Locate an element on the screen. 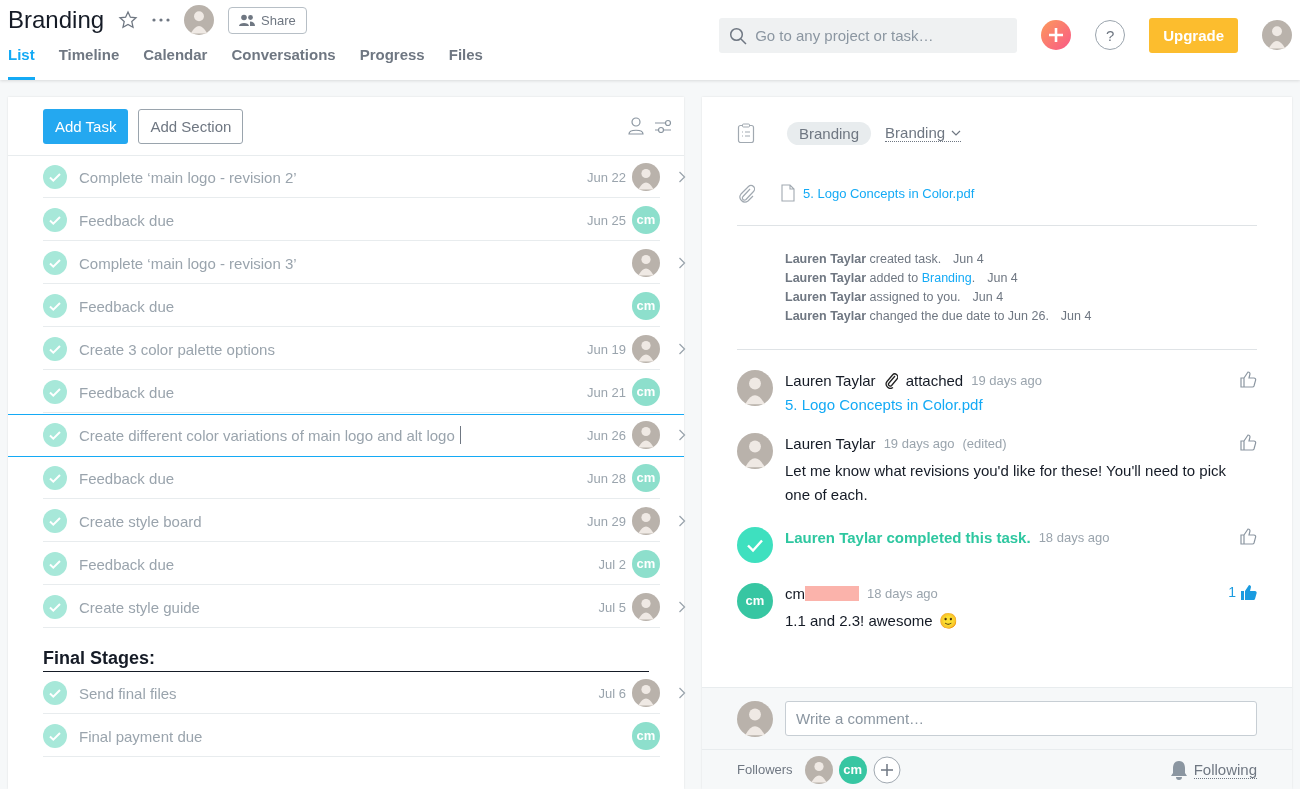 This screenshot has height=789, width=1300. document-icon is located at coordinates (788, 193).